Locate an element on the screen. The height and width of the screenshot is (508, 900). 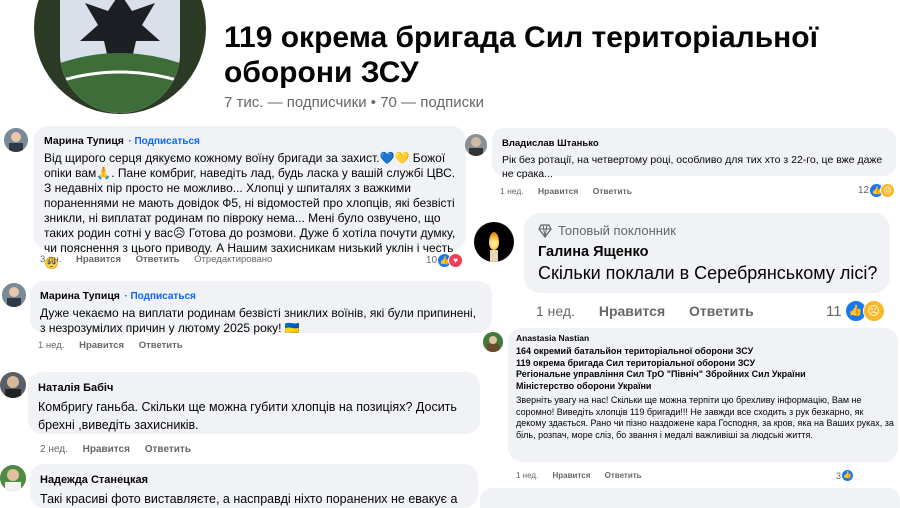
reaction-summary: 3 👍 is located at coordinates (845, 475).